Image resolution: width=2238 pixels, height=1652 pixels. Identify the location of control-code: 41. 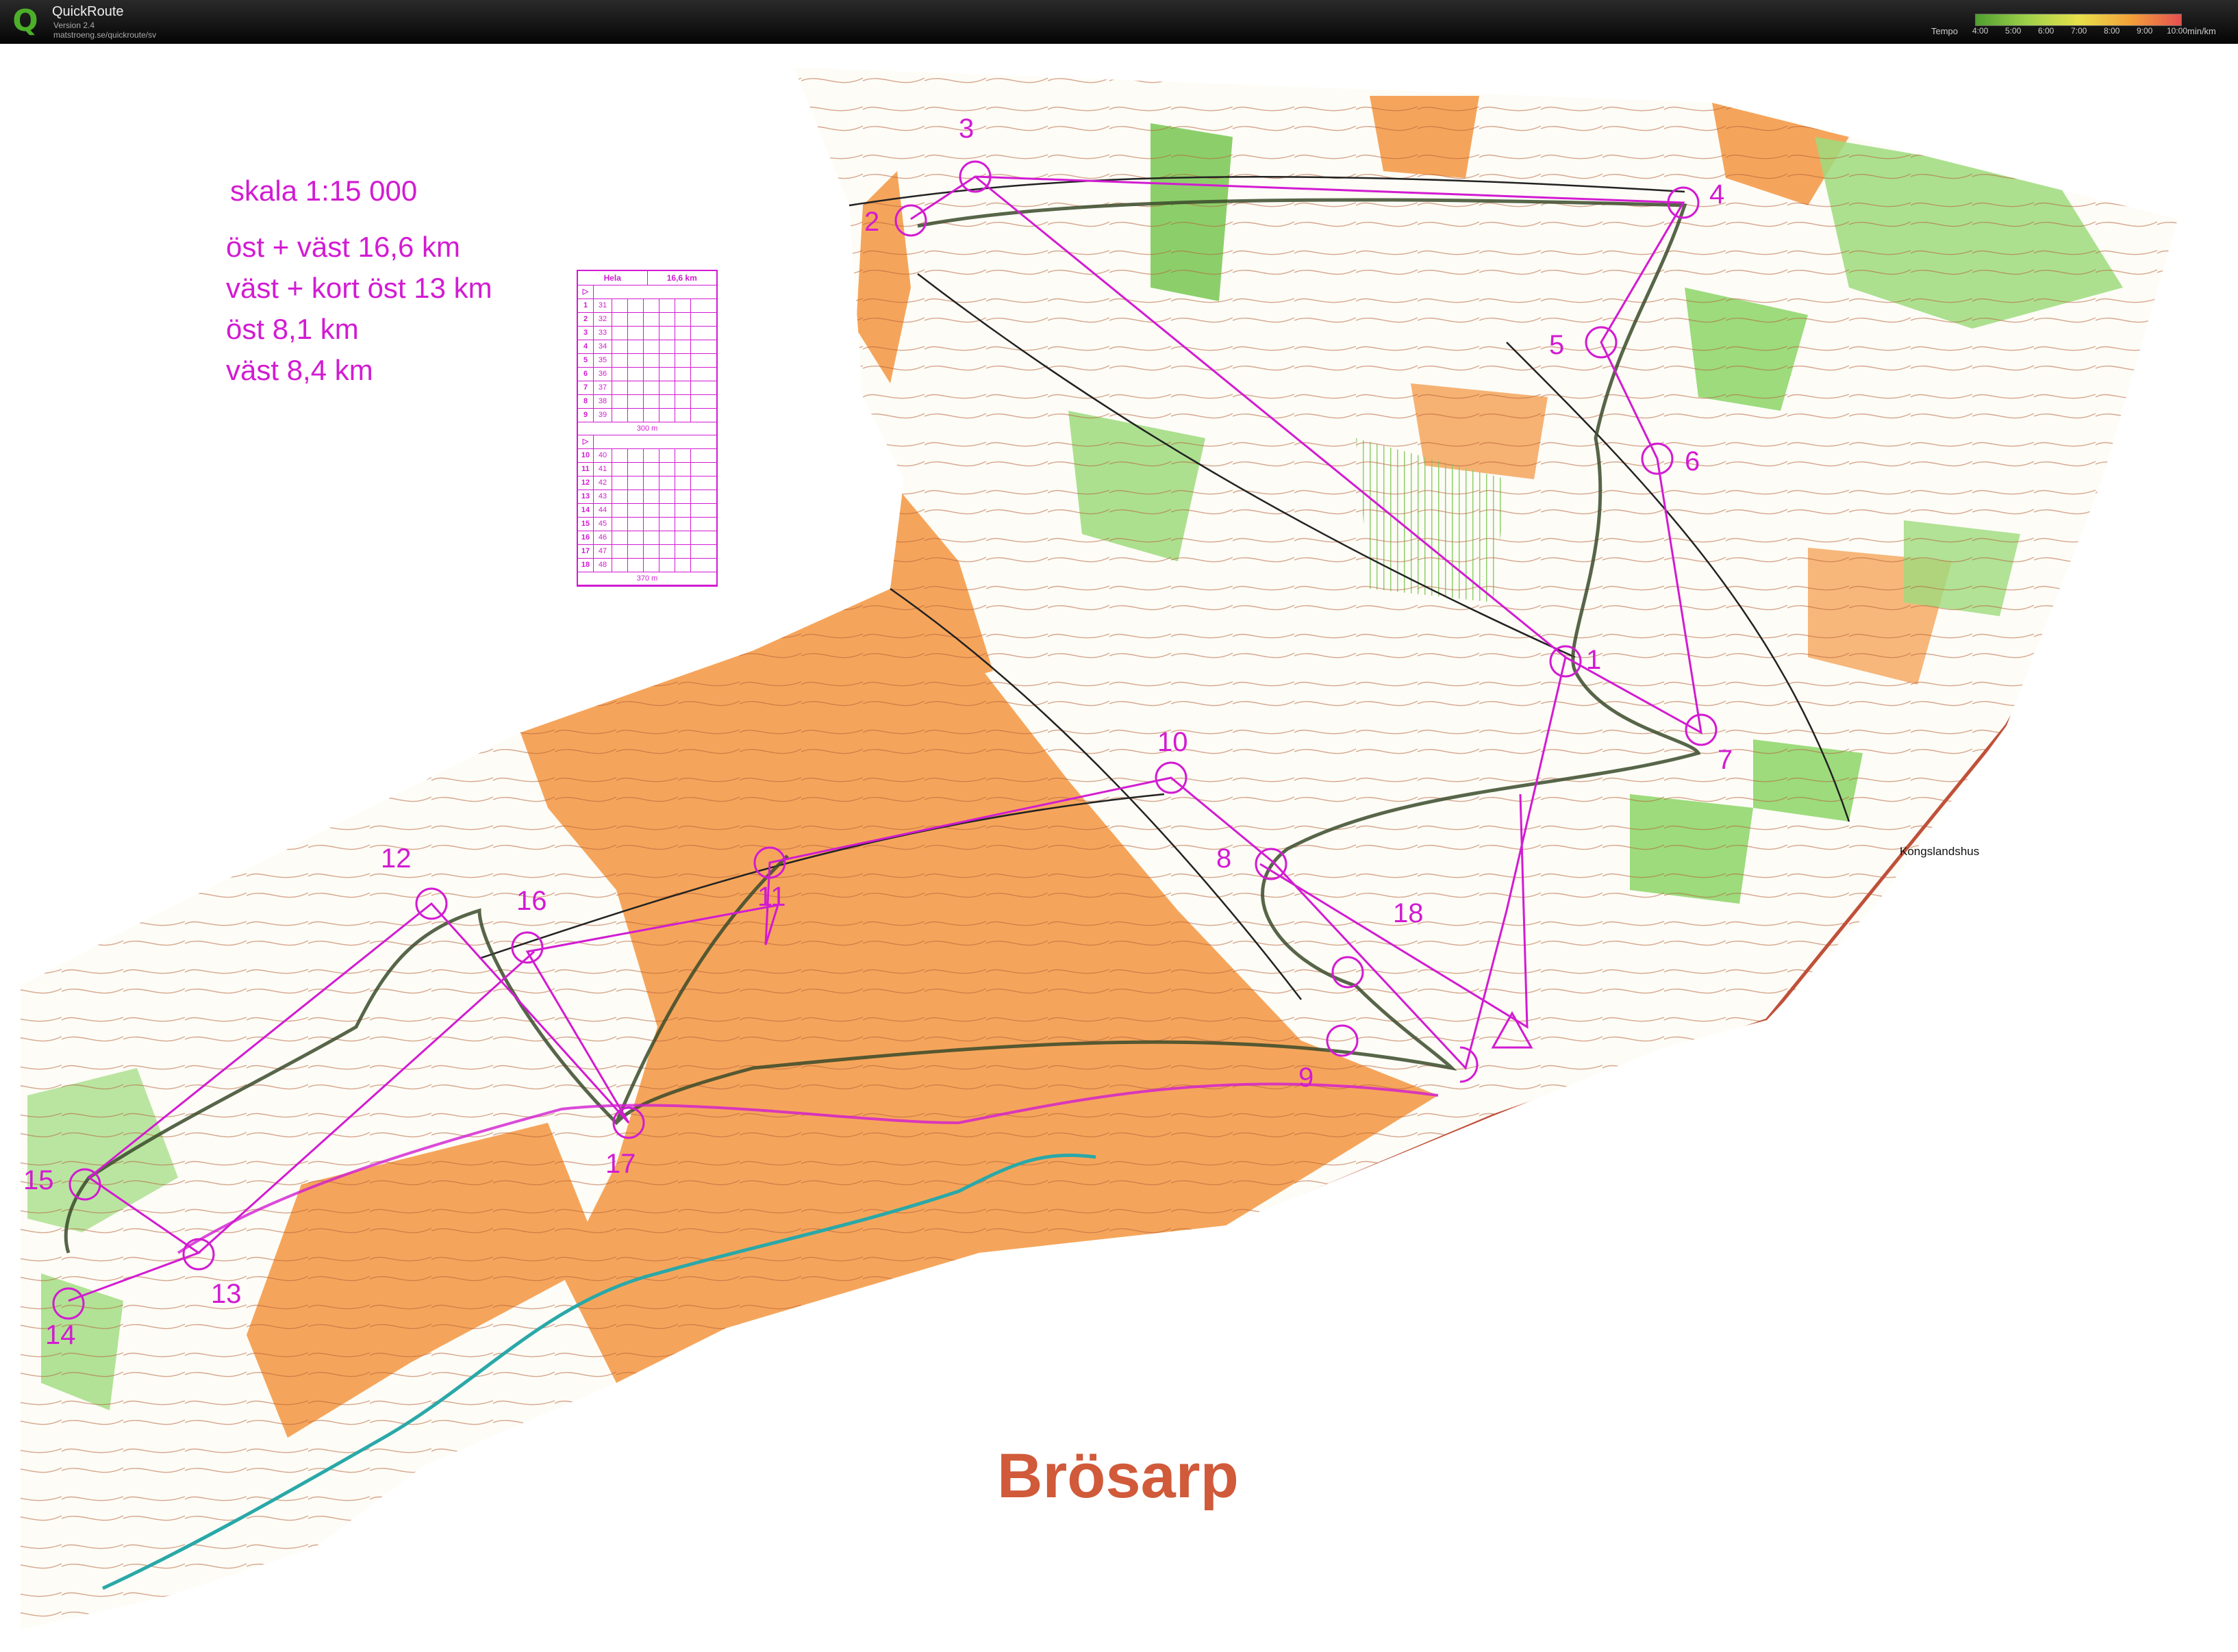
(603, 469).